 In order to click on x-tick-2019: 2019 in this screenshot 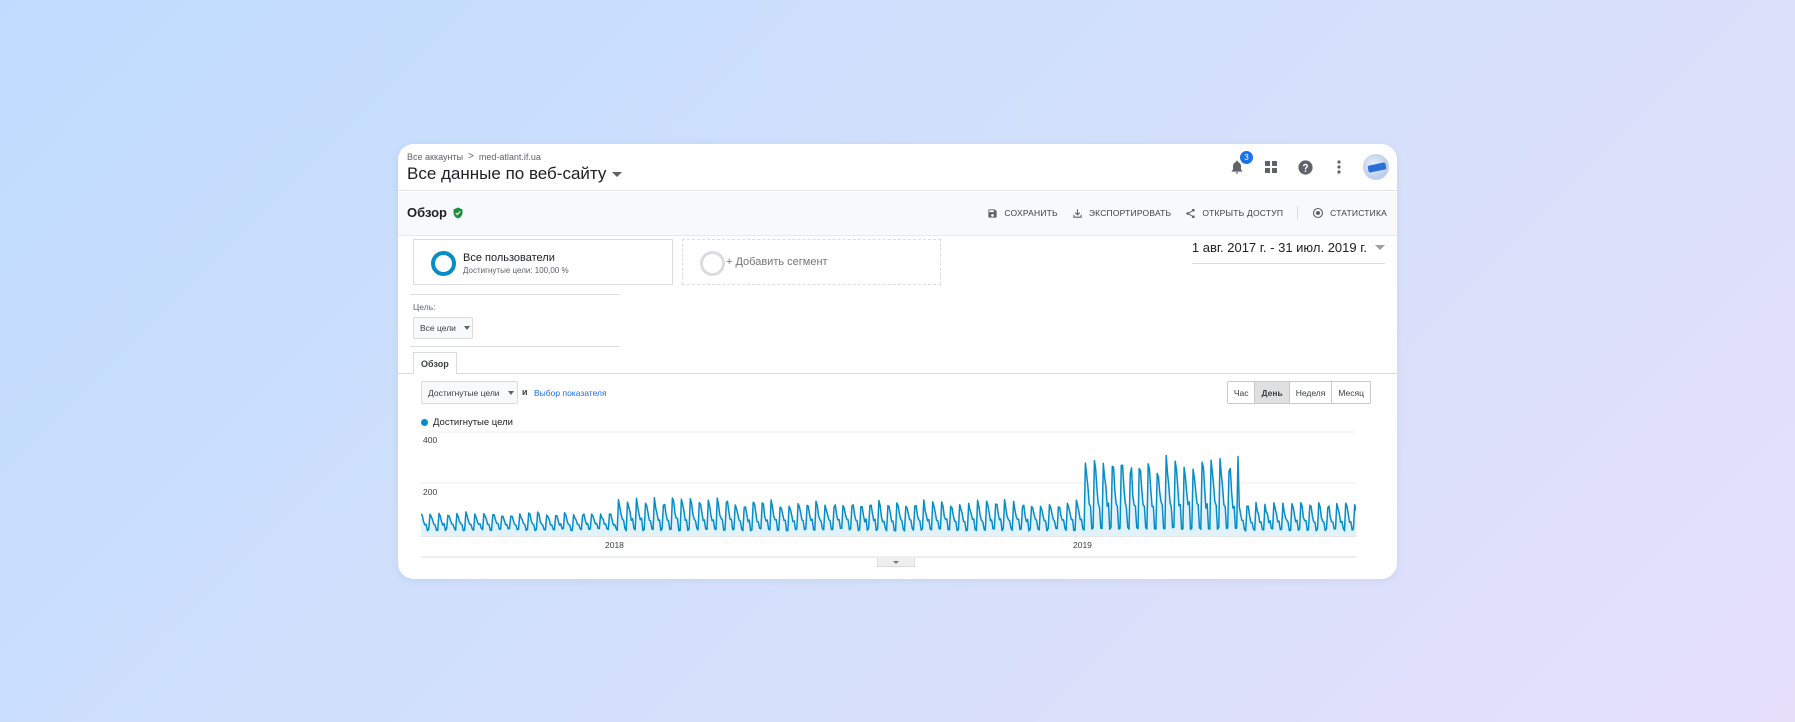, I will do `click(1082, 545)`.